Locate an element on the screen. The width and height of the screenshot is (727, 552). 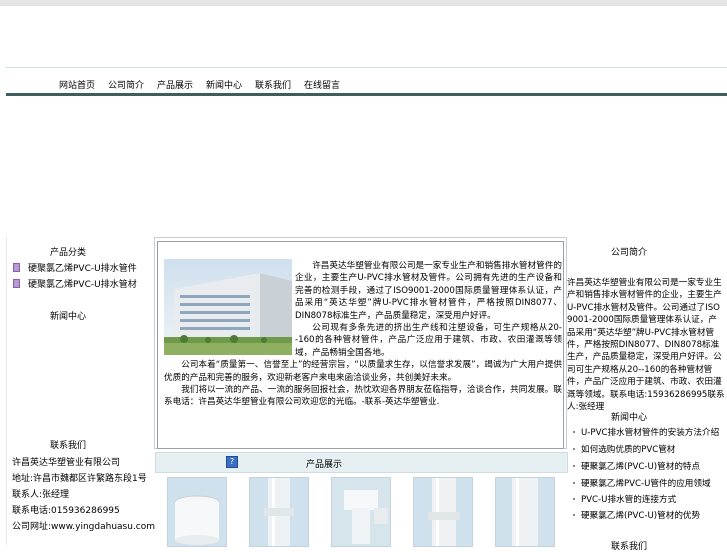
right-news-title: 新闻中心 is located at coordinates (629, 418).